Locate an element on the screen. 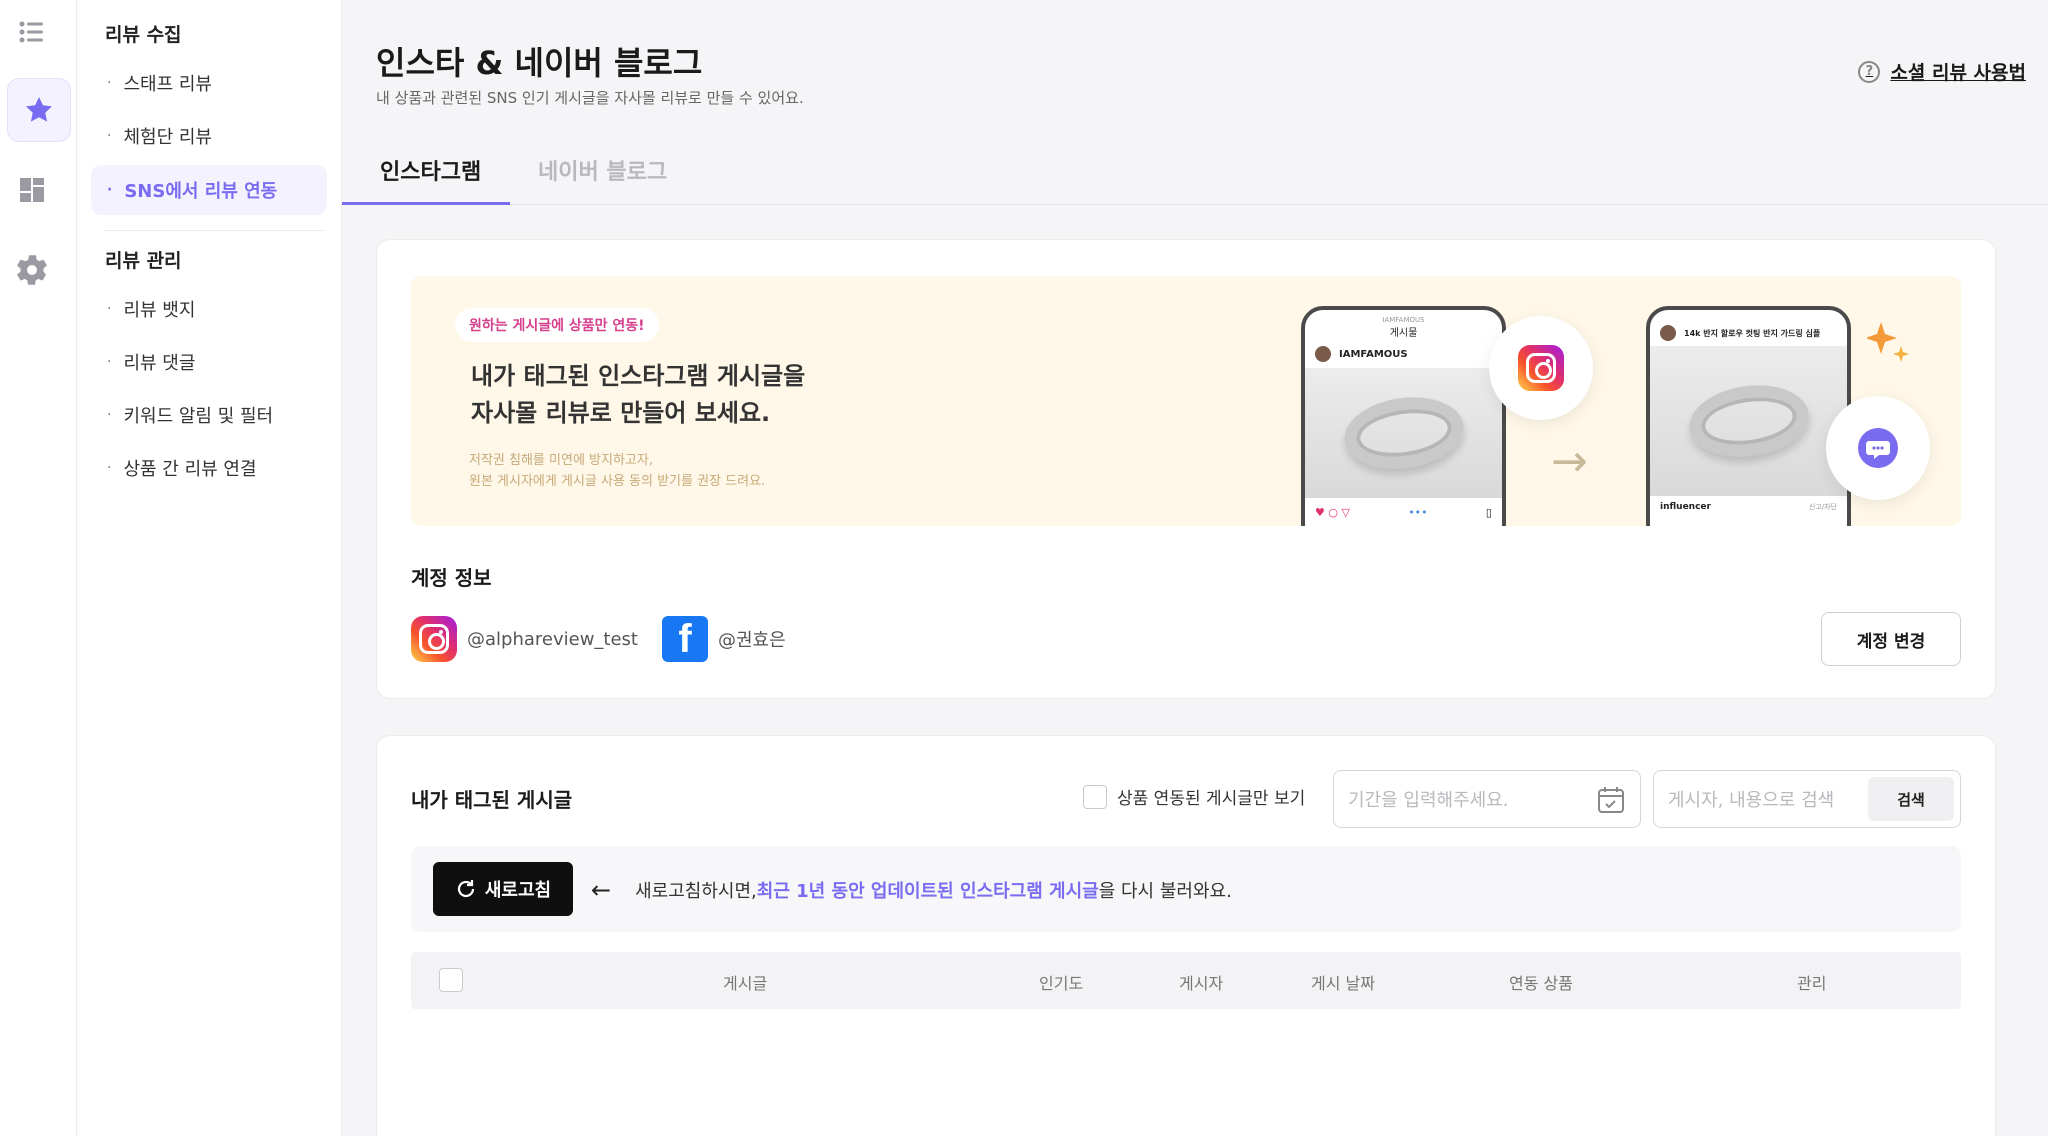 This screenshot has width=2048, height=1136. phone-review-title: 14k 반지 할로우 컷팅 반지 가드링 심플 is located at coordinates (1752, 333).